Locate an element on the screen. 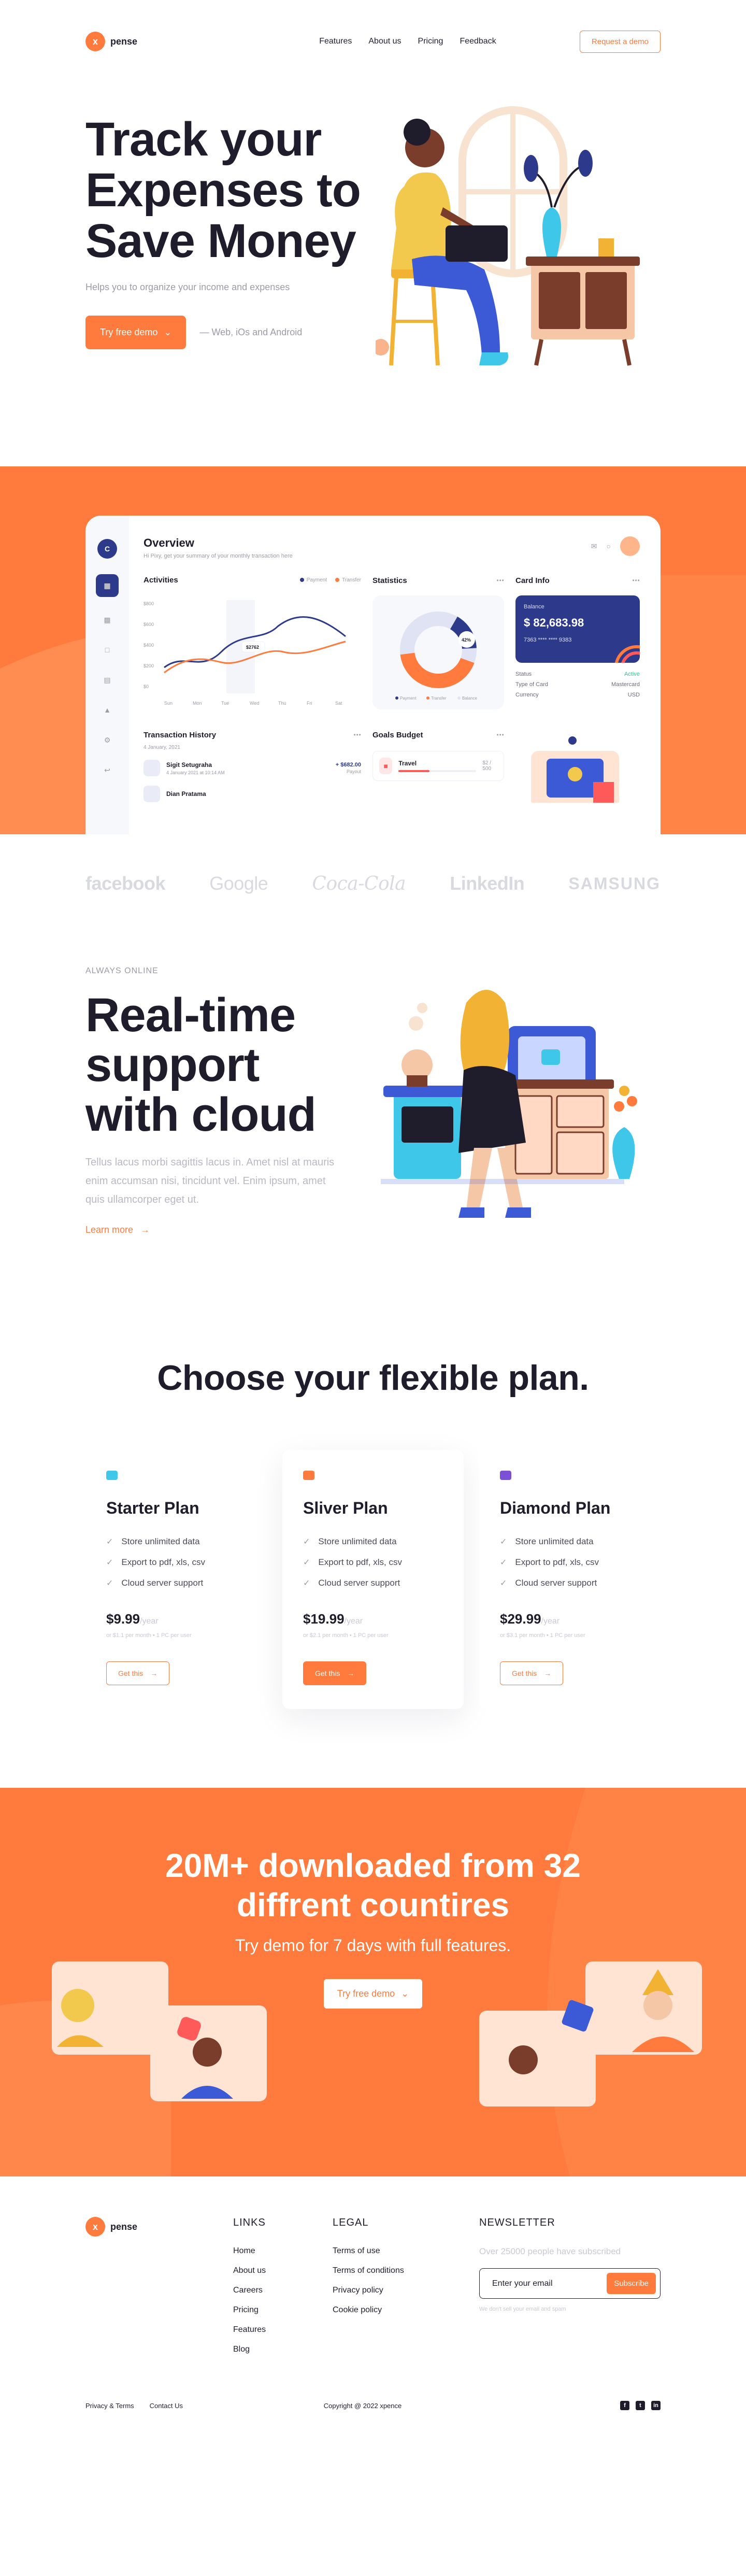  get-starter-button: Get this → is located at coordinates (138, 1673).